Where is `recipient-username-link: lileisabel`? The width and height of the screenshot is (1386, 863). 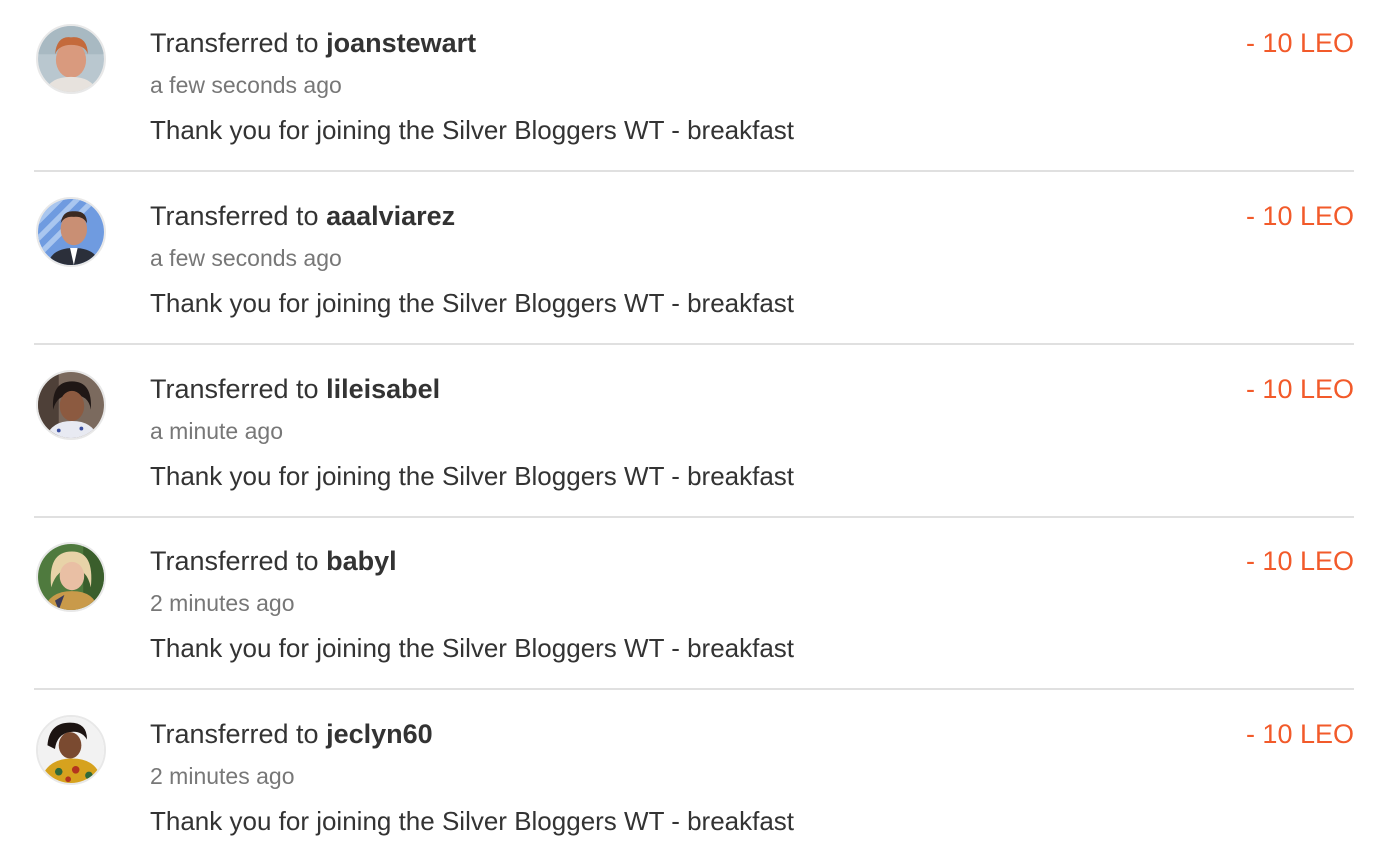
recipient-username-link: lileisabel is located at coordinates (383, 389).